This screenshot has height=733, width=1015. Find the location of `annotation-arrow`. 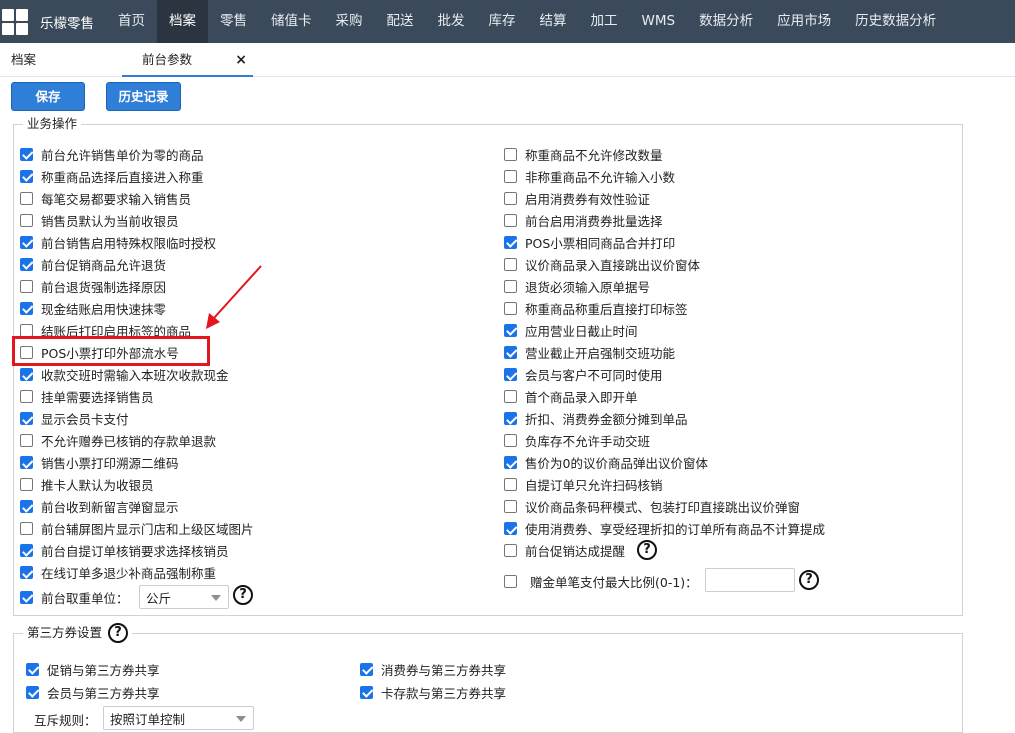

annotation-arrow is located at coordinates (234, 297).